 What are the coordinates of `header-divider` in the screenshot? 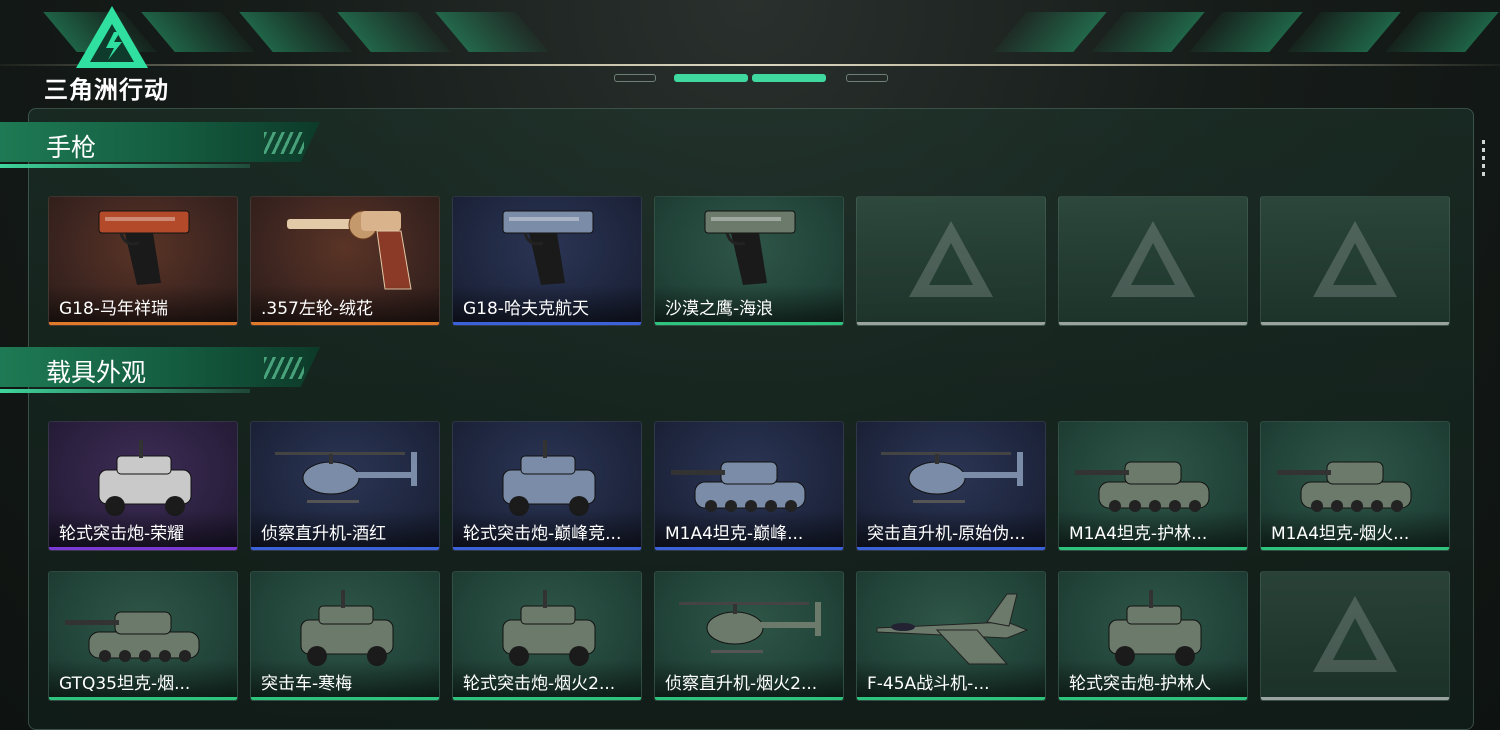 It's located at (750, 65).